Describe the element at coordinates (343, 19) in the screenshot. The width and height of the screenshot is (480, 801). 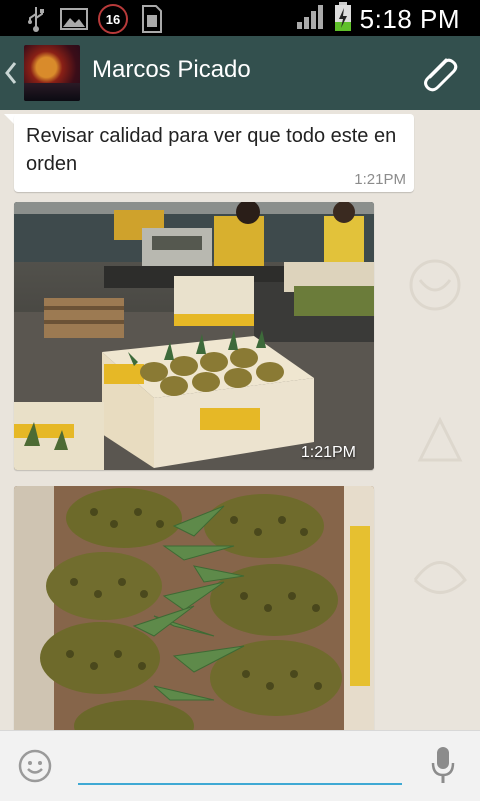
I see `battery-charging-icon` at that location.